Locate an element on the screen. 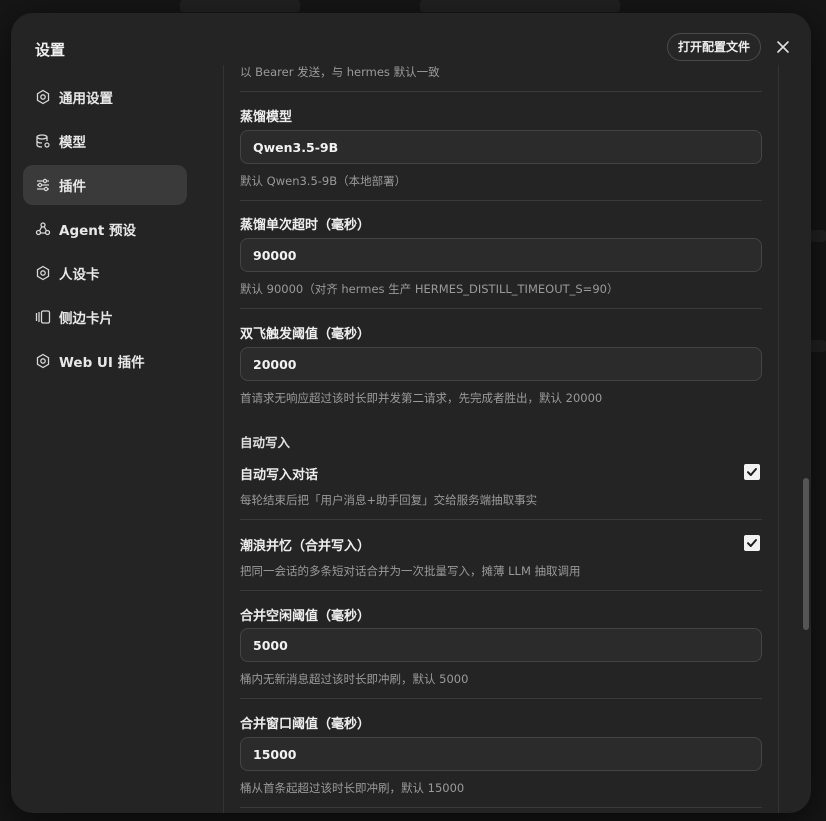 This screenshot has width=826, height=821. field-hint: 桶内无新消息超过该时长即冲刷，默认 5000 is located at coordinates (354, 679).